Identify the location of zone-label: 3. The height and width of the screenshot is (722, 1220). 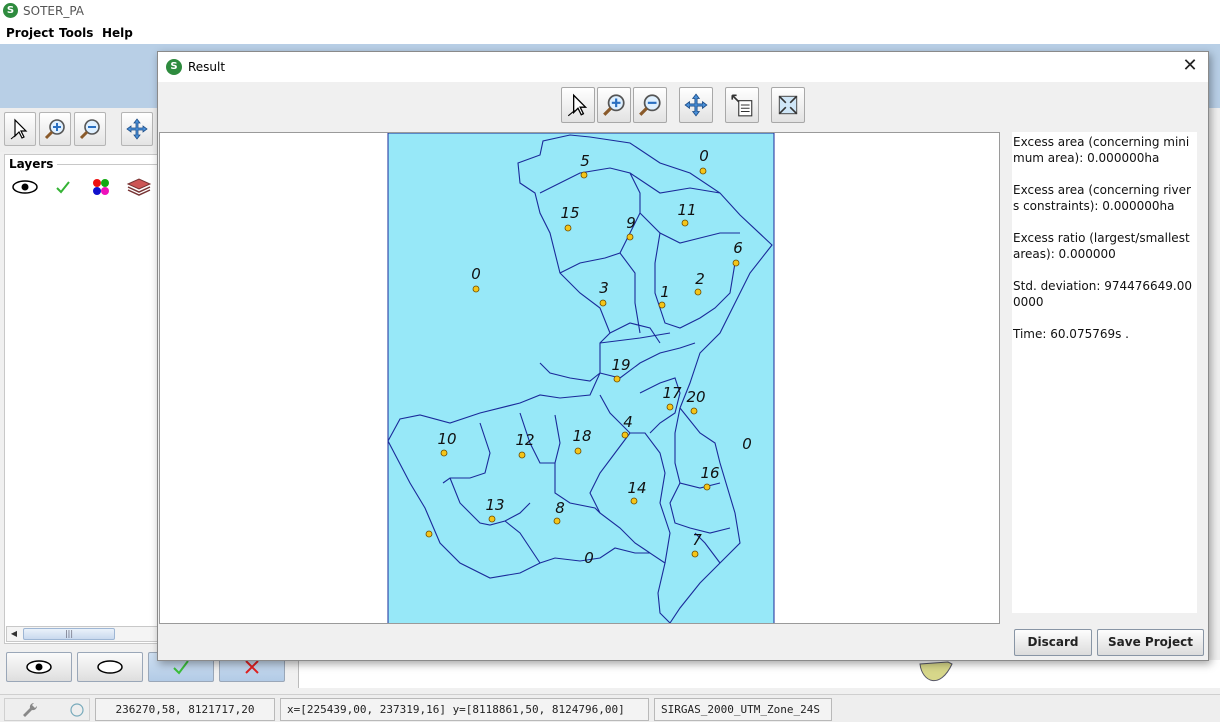
(604, 288).